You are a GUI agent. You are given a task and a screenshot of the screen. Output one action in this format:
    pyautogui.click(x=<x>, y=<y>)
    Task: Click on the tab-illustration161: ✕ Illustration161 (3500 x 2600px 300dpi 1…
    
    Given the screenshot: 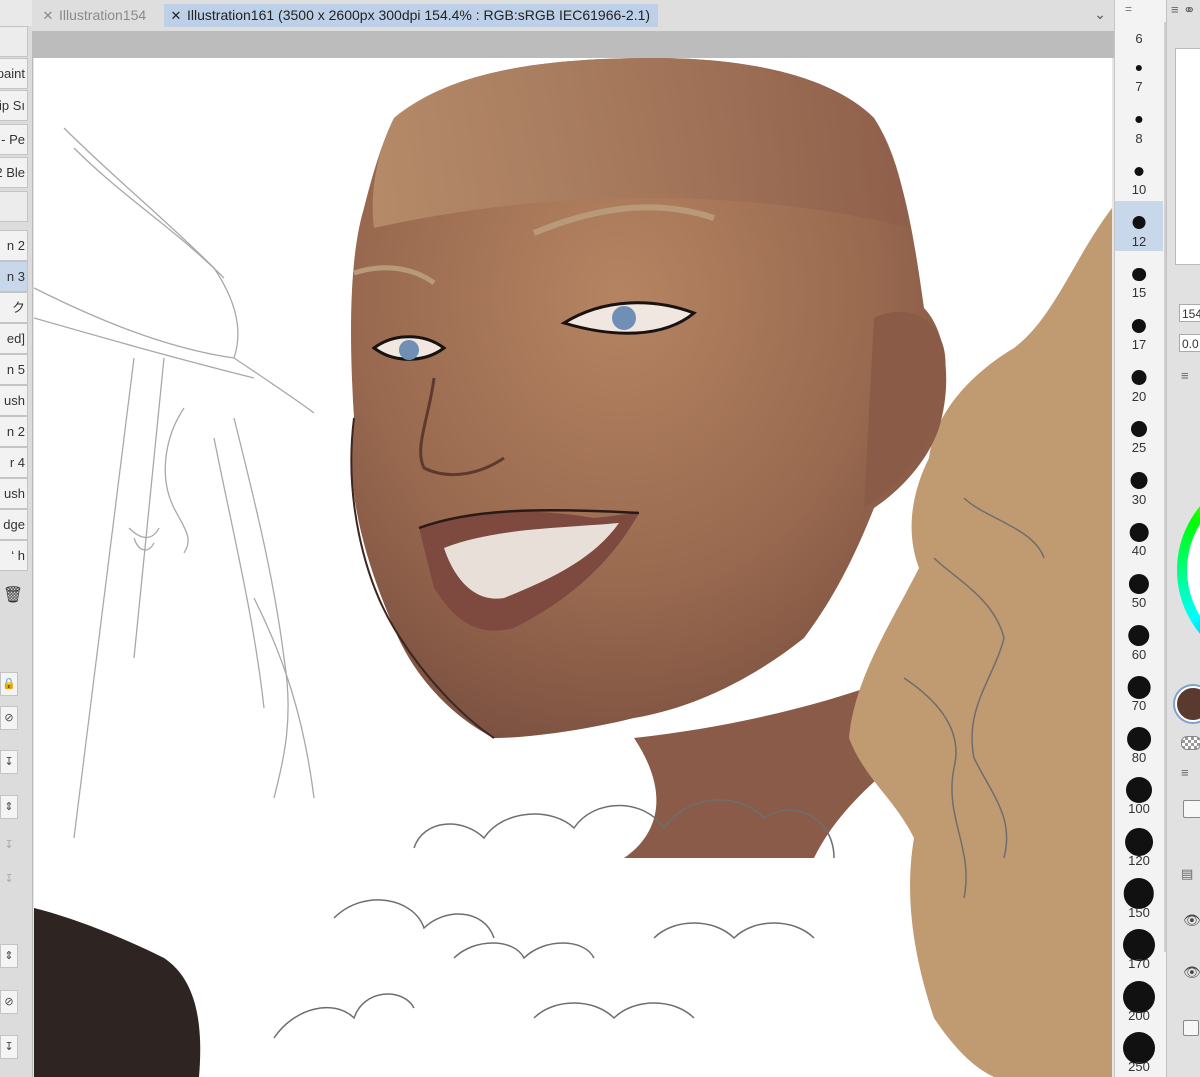 What is the action you would take?
    pyautogui.click(x=411, y=15)
    